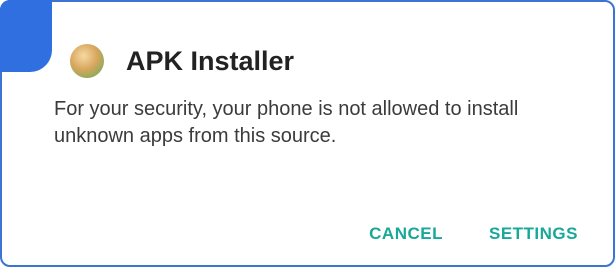  Describe the element at coordinates (406, 234) in the screenshot. I see `cancel-button: CANCEL` at that location.